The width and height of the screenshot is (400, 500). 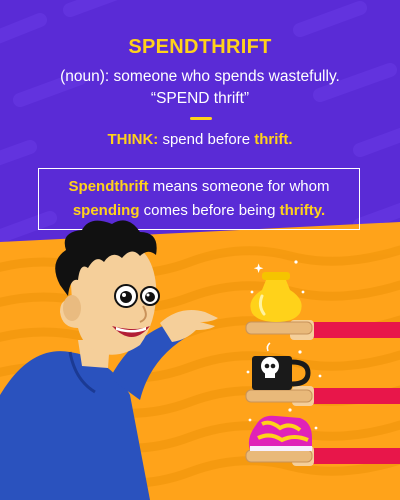 What do you see at coordinates (276, 297) in the screenshot?
I see `gold-vase-icon` at bounding box center [276, 297].